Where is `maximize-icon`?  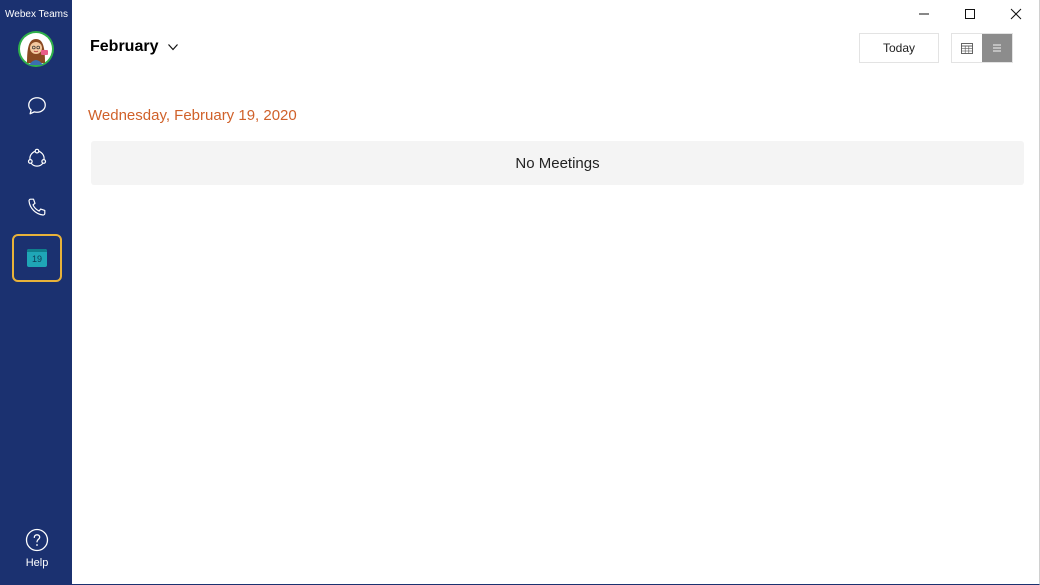 maximize-icon is located at coordinates (970, 14).